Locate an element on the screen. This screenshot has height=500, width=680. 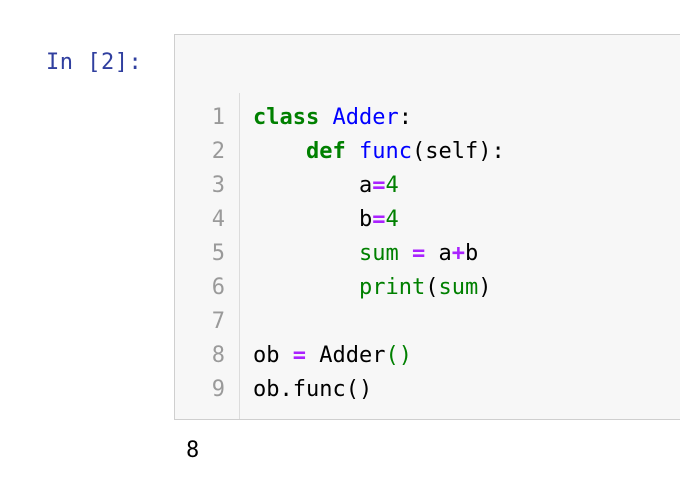
line-number: 7 is located at coordinates (218, 321).